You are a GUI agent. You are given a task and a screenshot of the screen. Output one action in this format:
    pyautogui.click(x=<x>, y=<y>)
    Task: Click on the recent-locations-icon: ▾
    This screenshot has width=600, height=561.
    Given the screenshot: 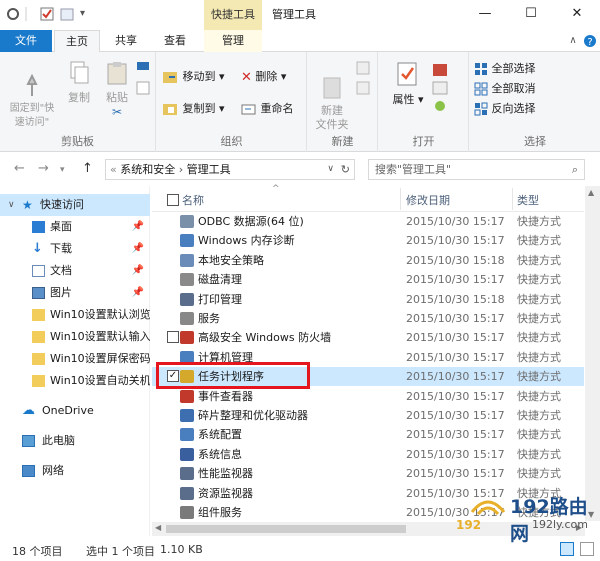 What is the action you would take?
    pyautogui.click(x=62, y=170)
    